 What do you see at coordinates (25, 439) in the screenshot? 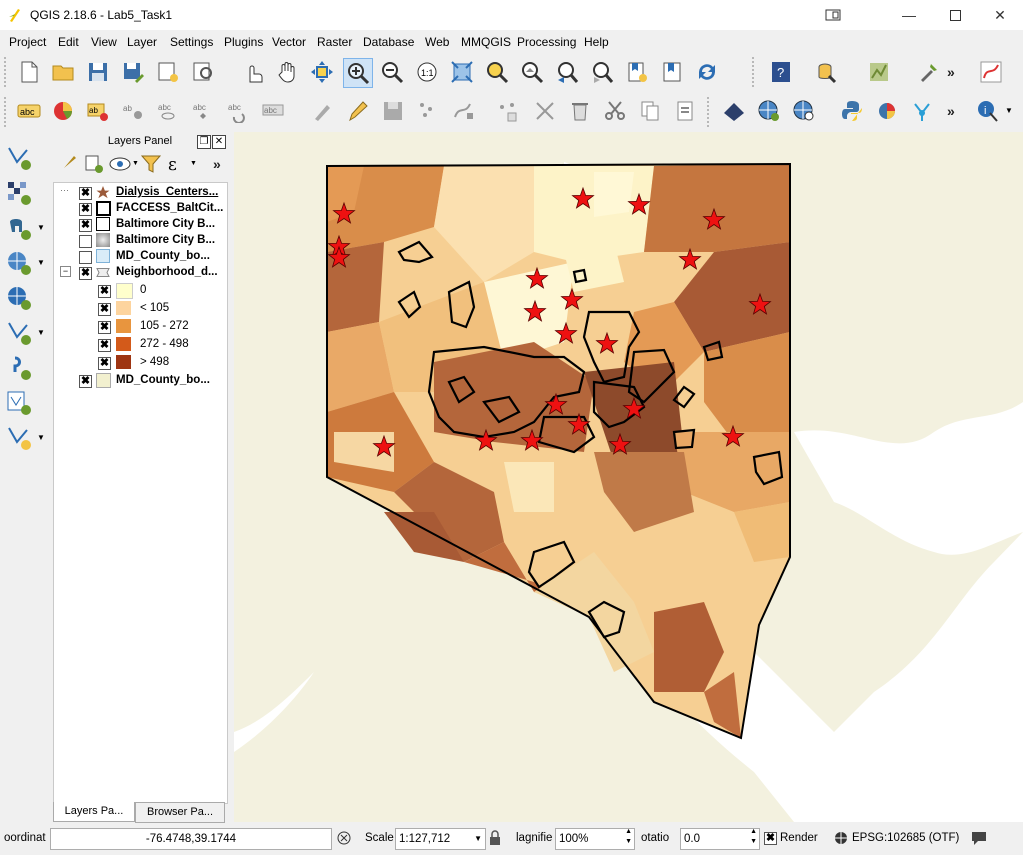
I see `new-layer-button: ▼` at bounding box center [25, 439].